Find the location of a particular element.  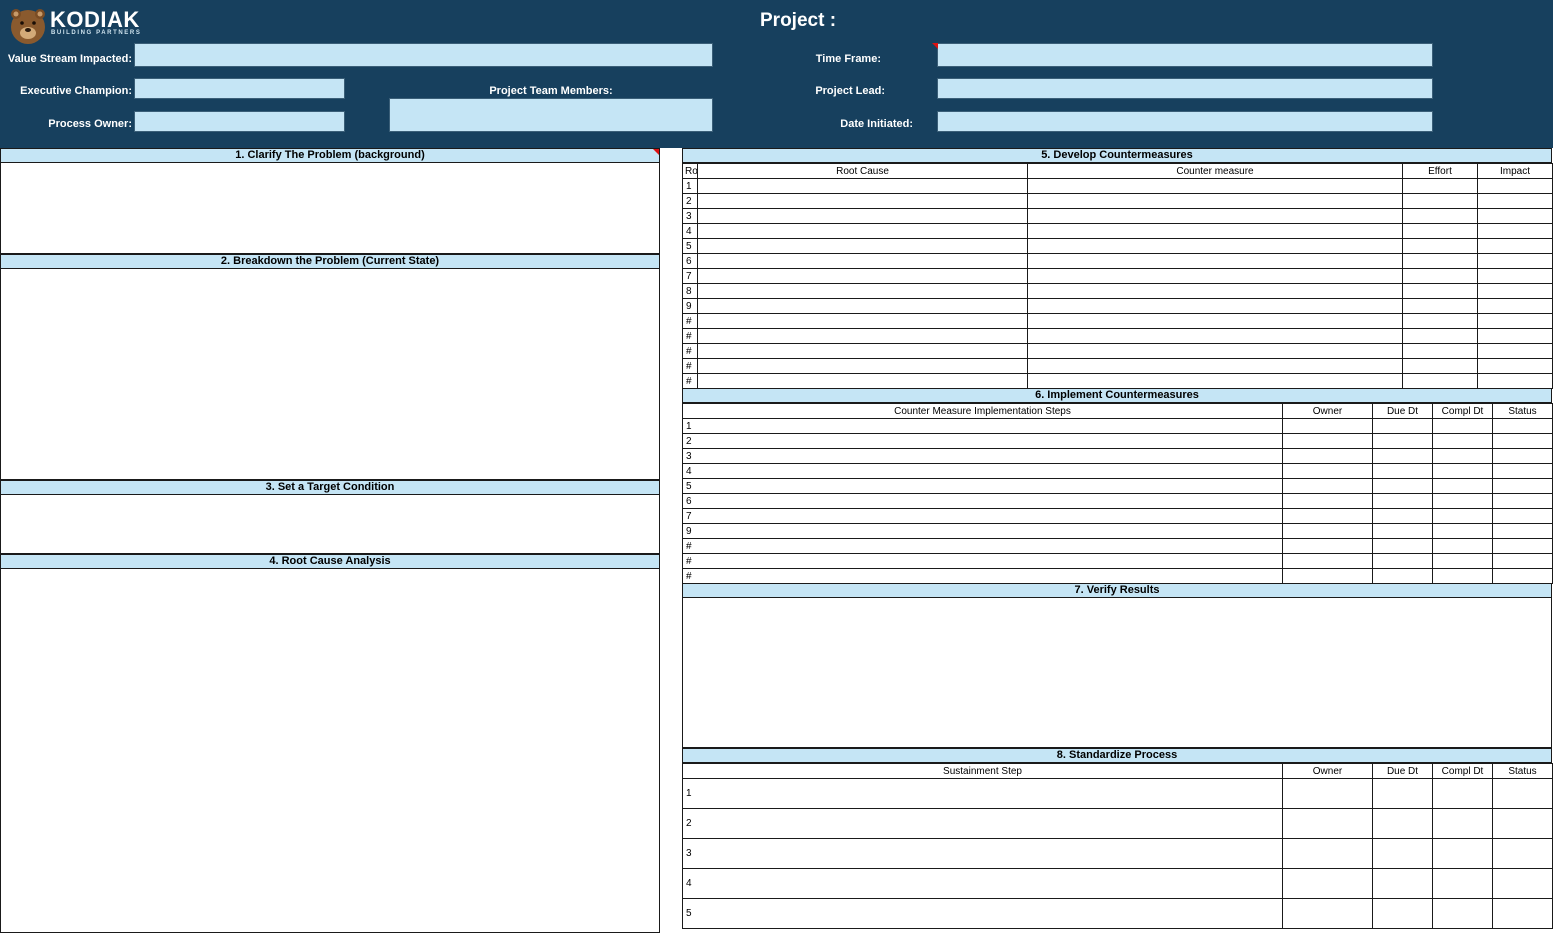

verify-results-area is located at coordinates (1117, 673).